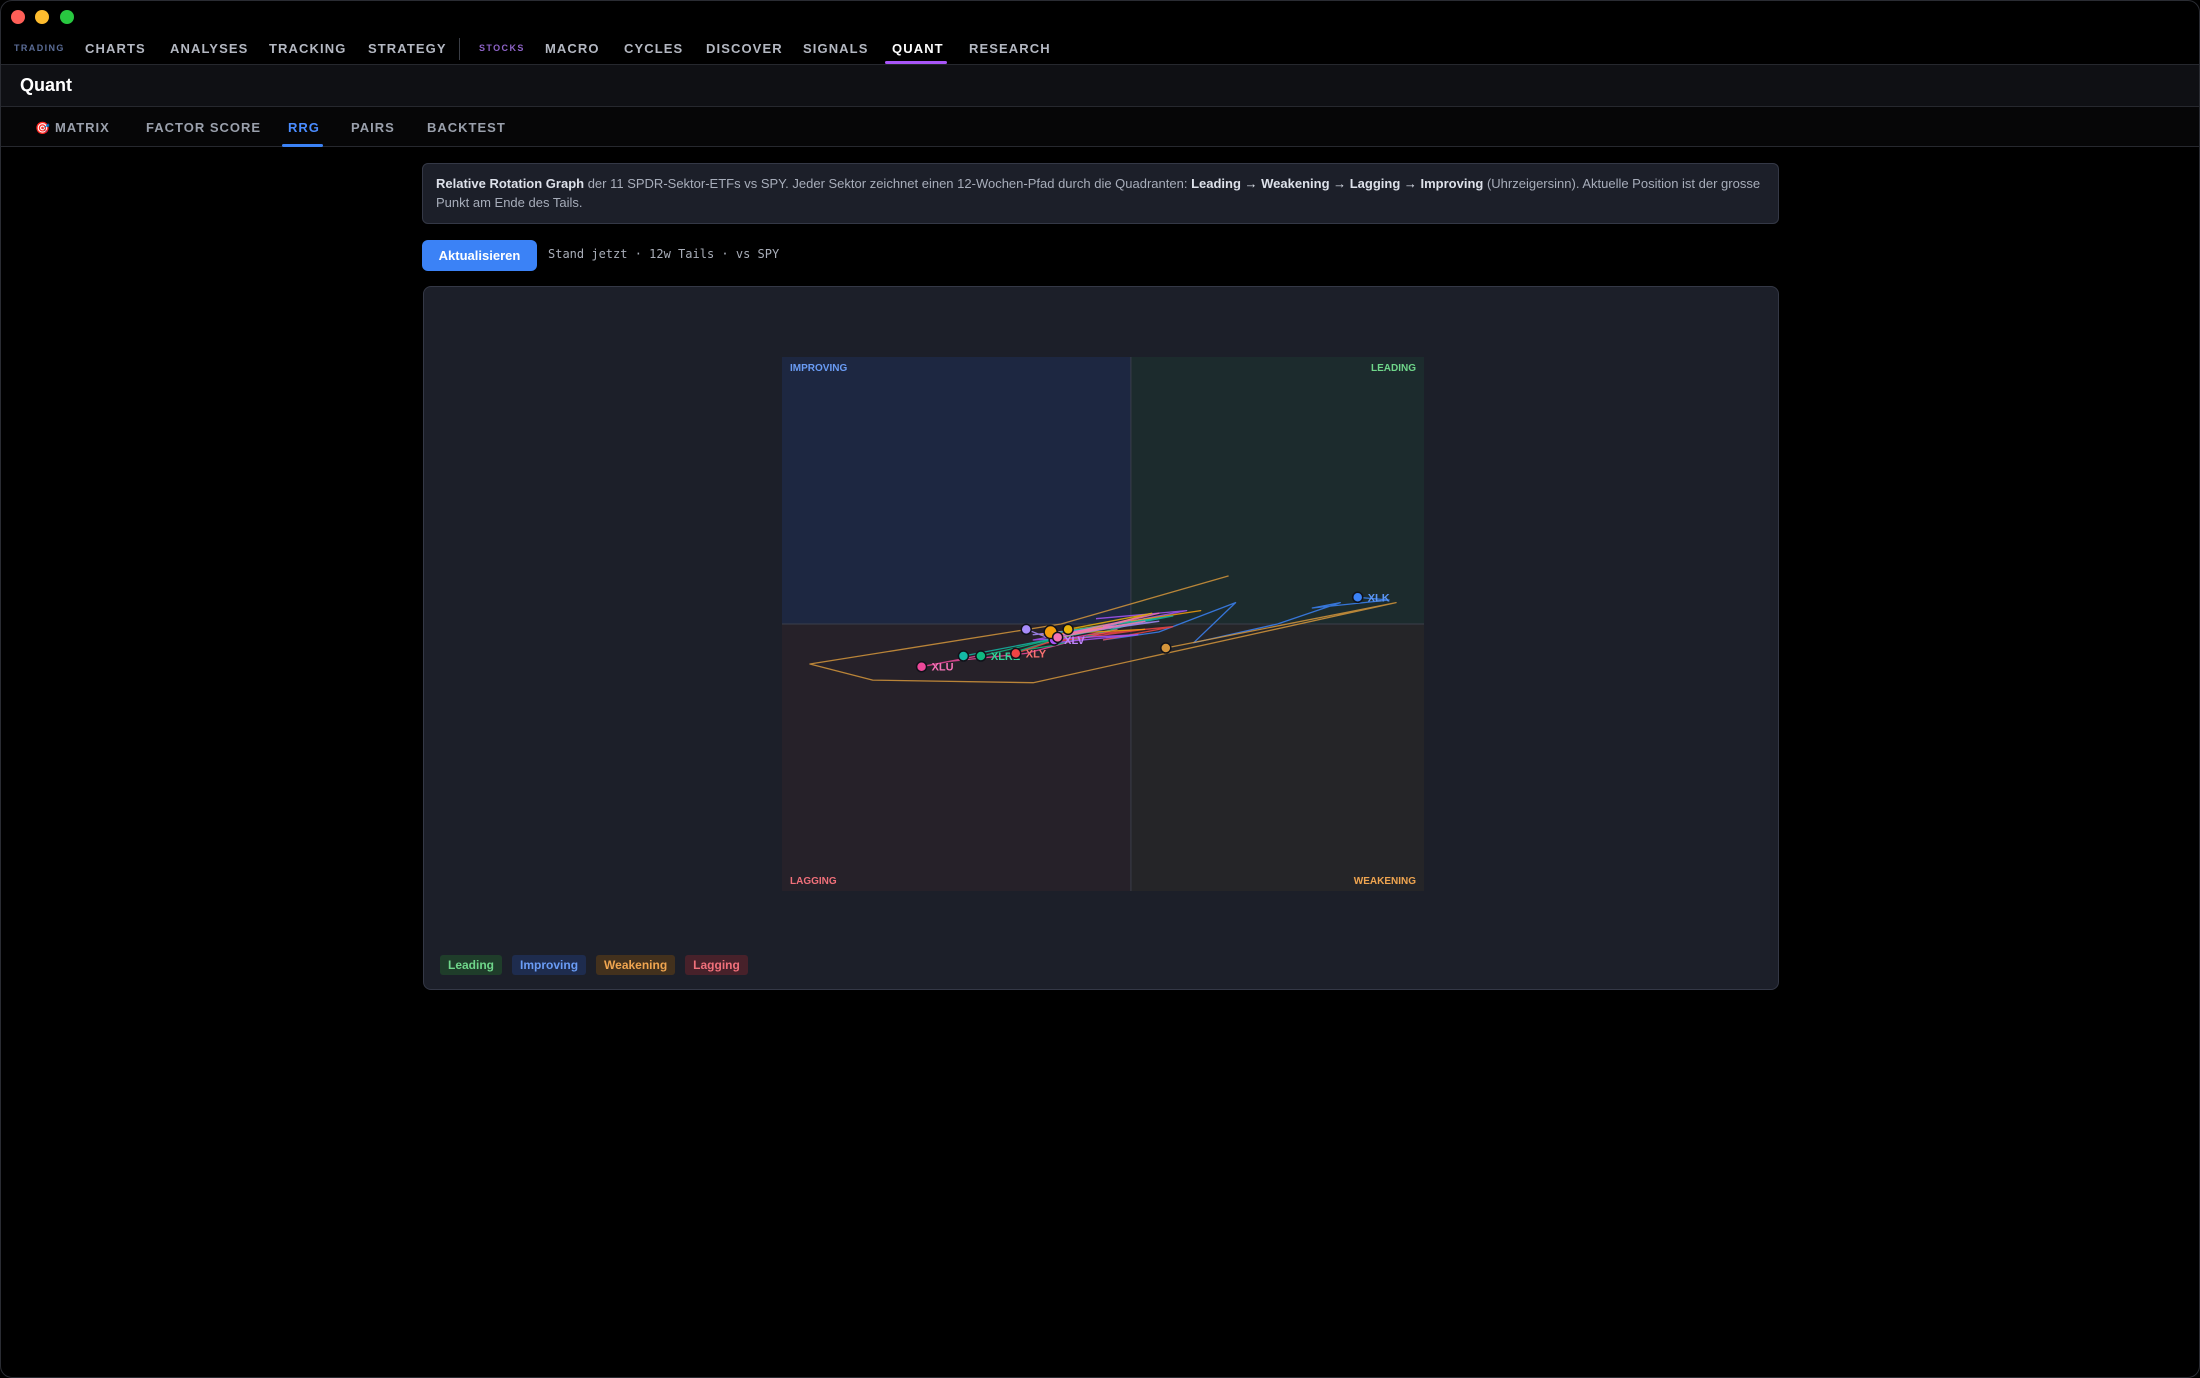  I want to click on nav-analyses: ANALYSES, so click(209, 48).